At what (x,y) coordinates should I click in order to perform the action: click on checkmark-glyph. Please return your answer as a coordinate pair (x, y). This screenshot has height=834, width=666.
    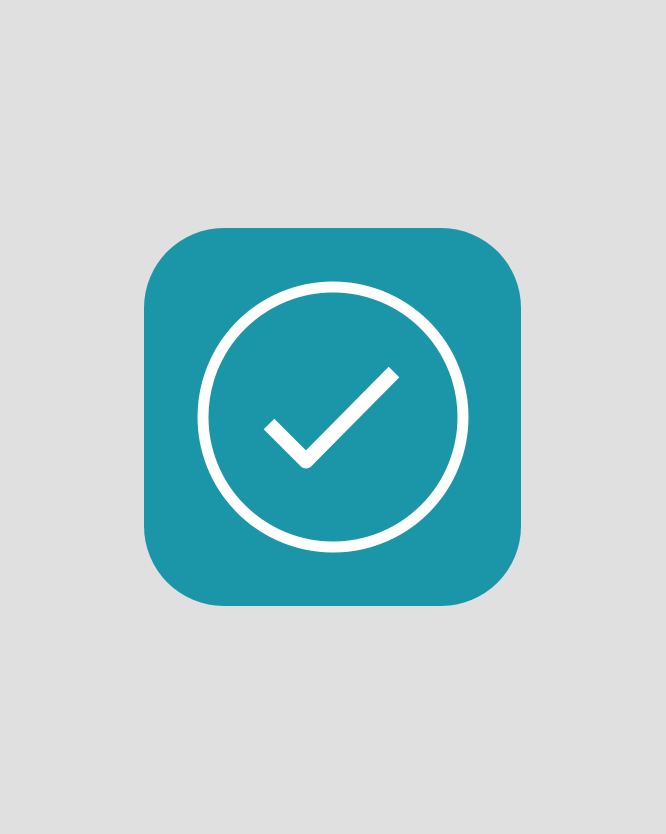
    Looking at the image, I should click on (331, 417).